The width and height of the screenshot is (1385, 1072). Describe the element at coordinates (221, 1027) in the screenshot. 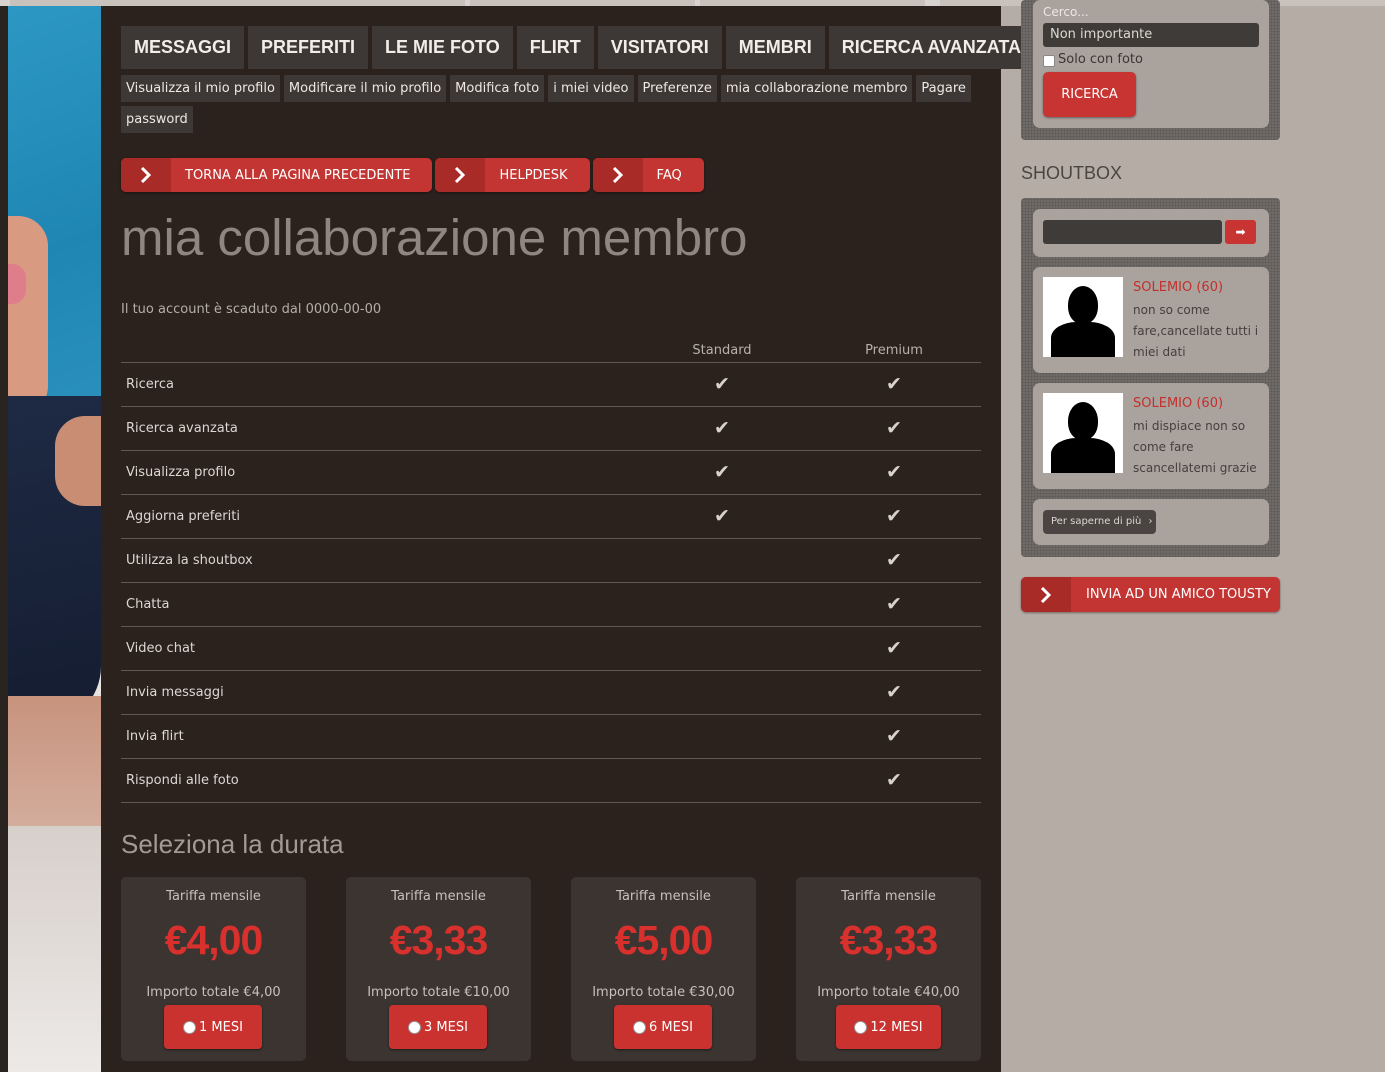

I see `plan-button-label: 1 MESI` at that location.